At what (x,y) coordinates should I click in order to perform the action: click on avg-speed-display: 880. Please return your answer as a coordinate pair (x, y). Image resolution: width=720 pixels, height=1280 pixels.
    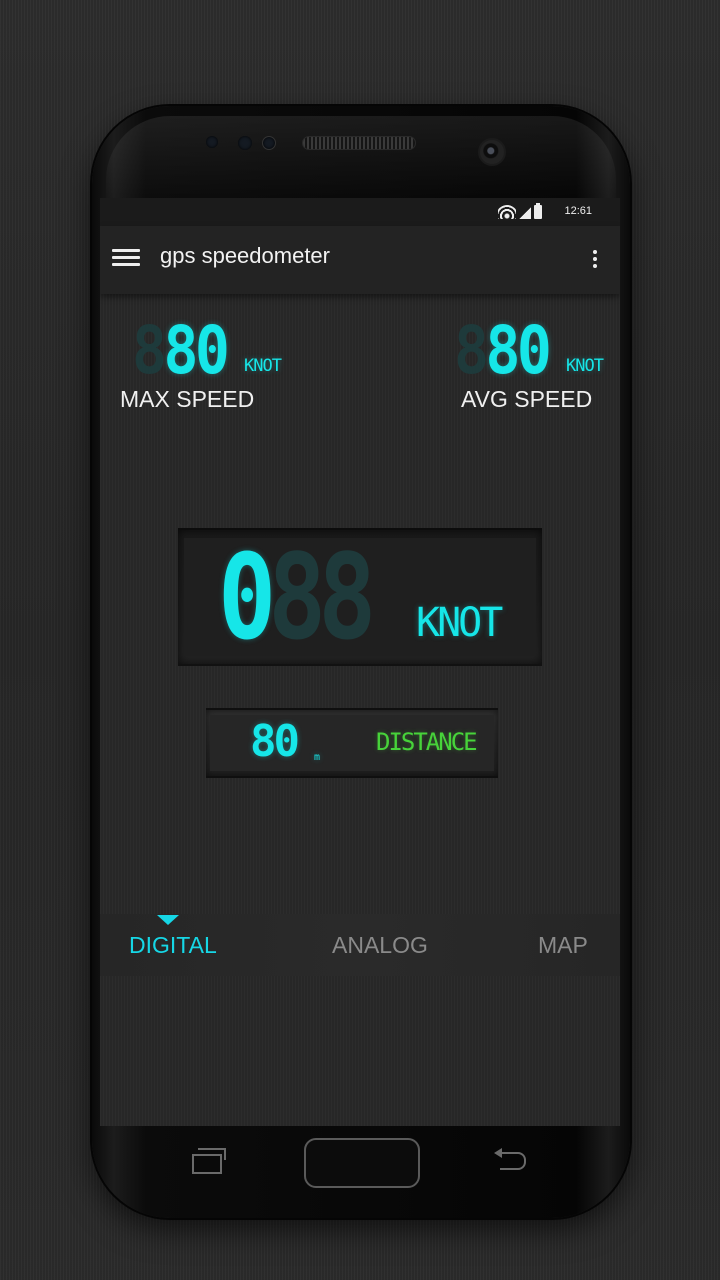
    Looking at the image, I should click on (503, 351).